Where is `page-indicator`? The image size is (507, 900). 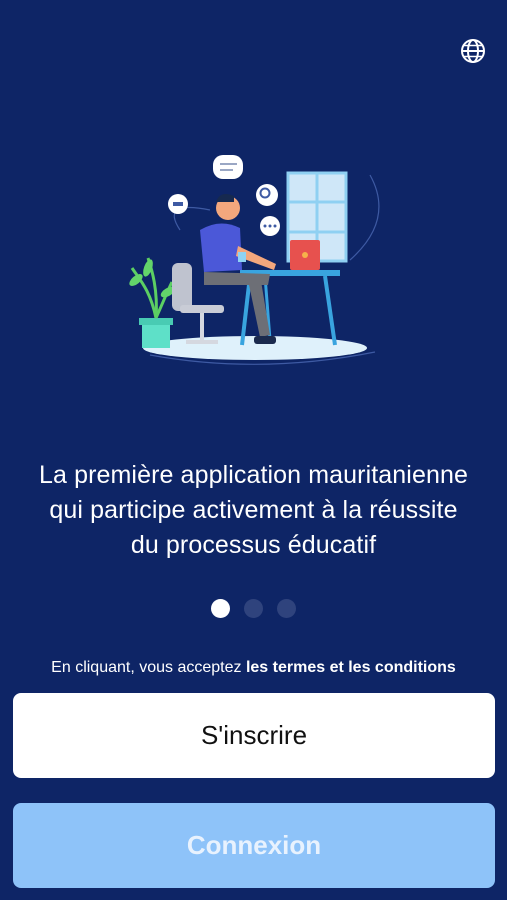 page-indicator is located at coordinates (253, 608).